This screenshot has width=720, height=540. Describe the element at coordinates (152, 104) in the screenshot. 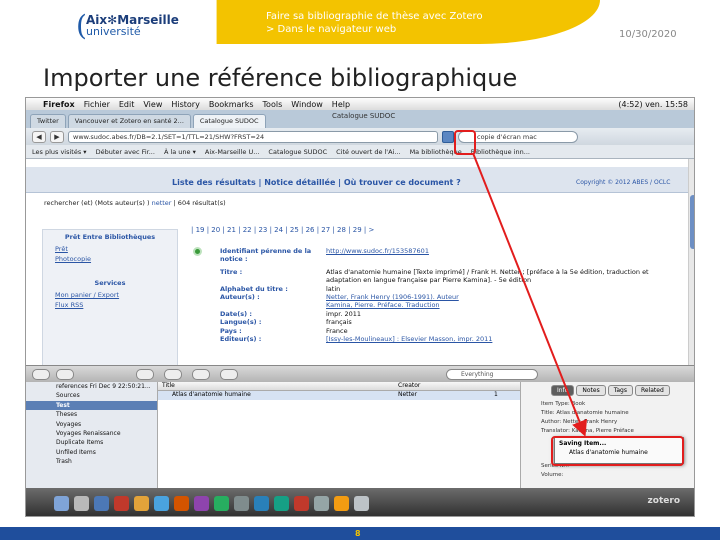

I see `menu-view: View` at that location.